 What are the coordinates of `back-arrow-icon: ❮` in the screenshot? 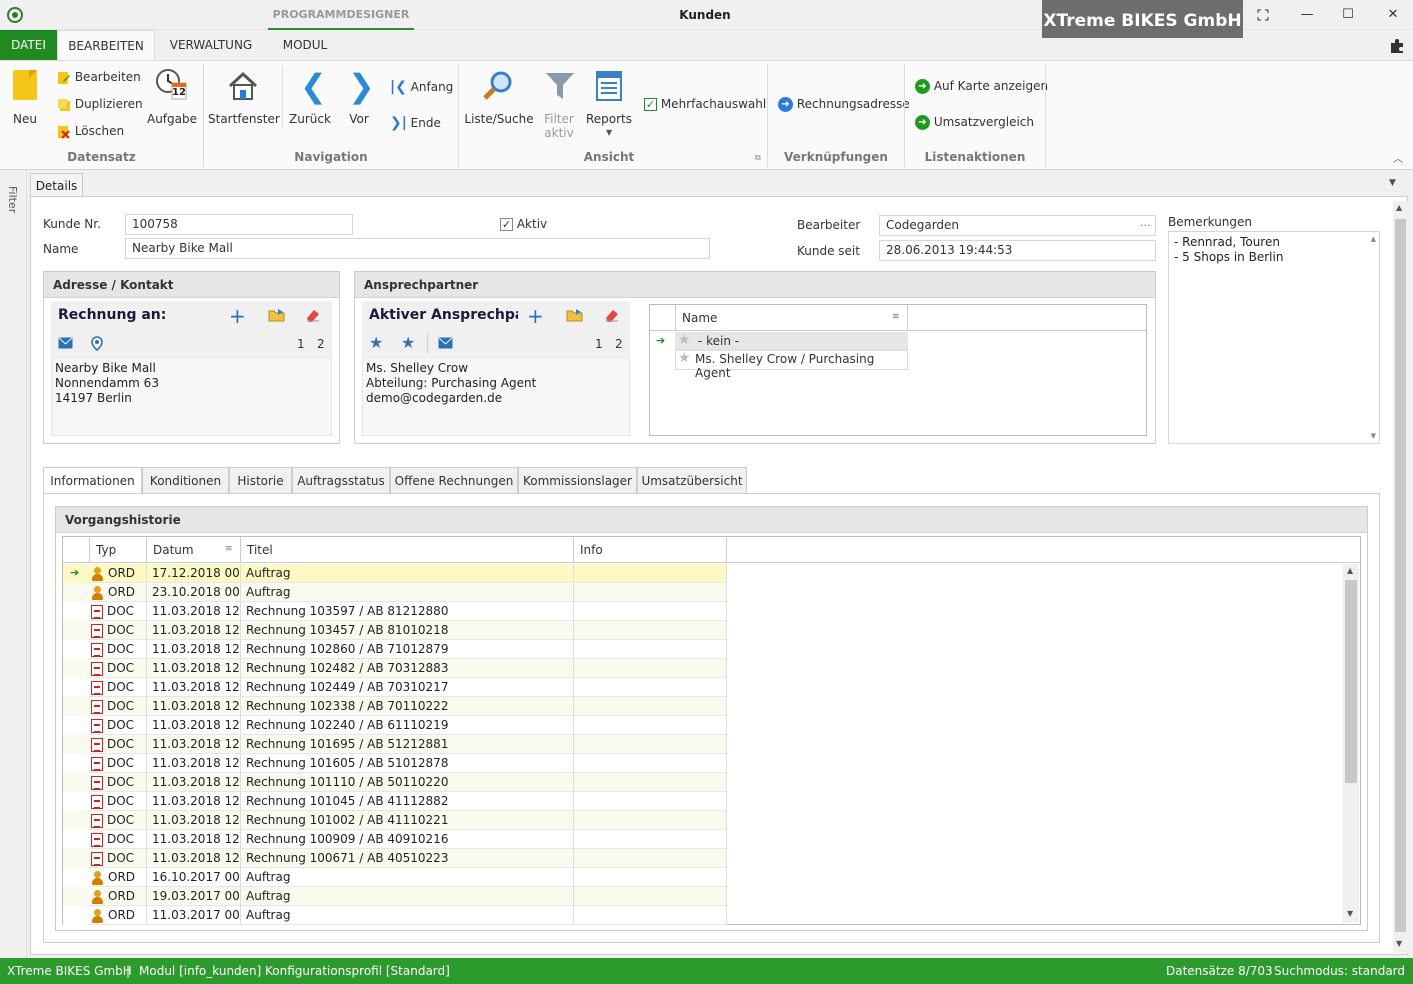 It's located at (313, 86).